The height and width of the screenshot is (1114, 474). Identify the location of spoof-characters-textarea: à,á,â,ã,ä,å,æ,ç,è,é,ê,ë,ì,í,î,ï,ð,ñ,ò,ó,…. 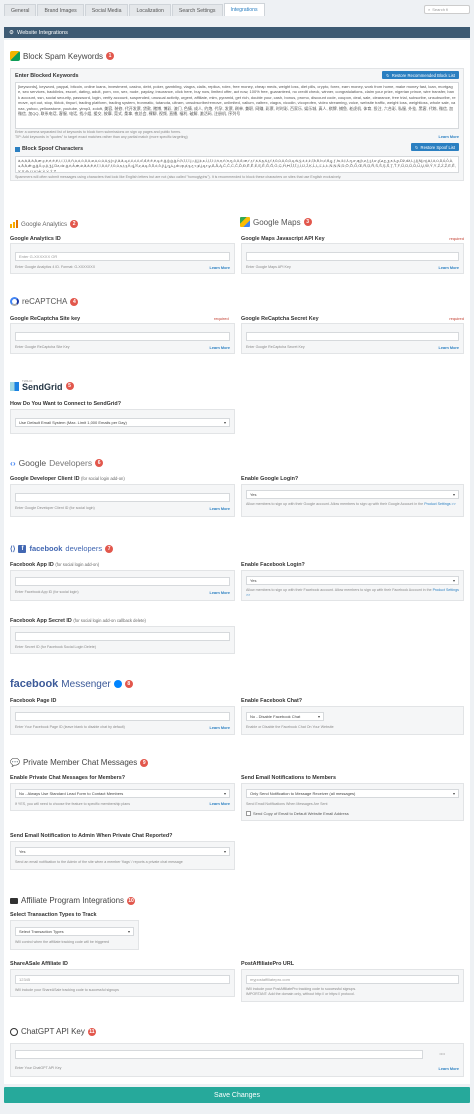
(237, 164).